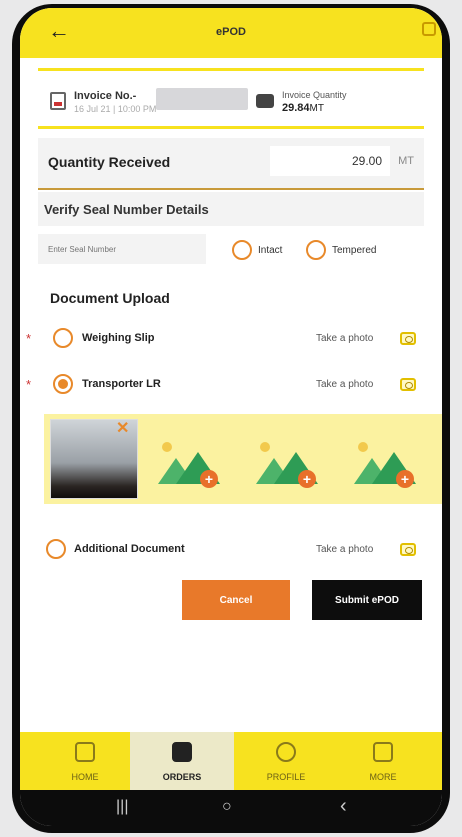  I want to click on system-navigation-bar: ||| ○ ‹, so click(231, 808).